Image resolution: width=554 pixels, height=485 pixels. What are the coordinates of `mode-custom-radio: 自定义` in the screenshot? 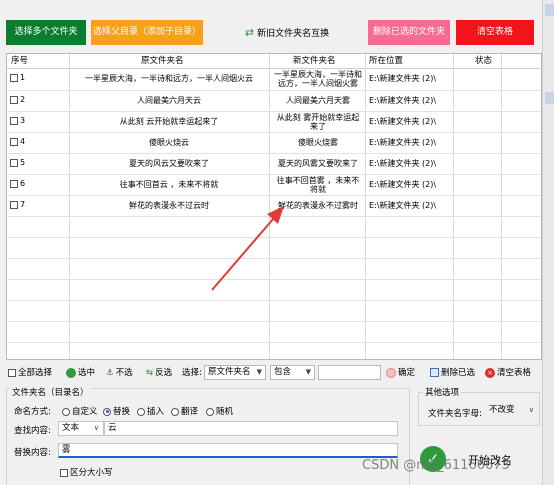 It's located at (80, 411).